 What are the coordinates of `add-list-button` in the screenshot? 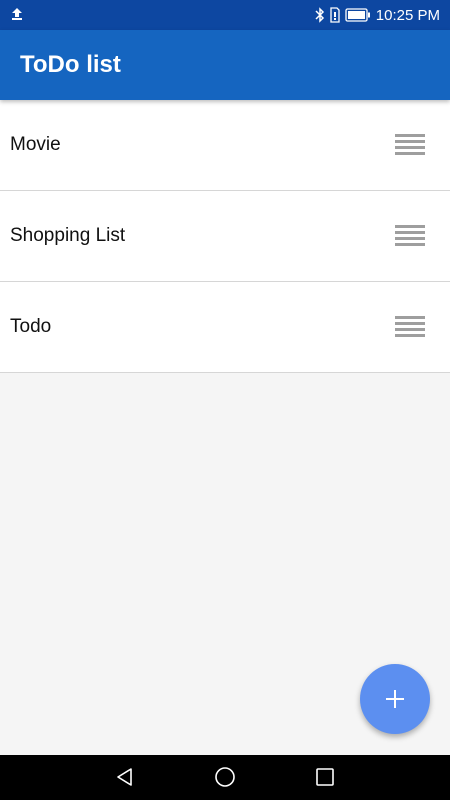 It's located at (395, 699).